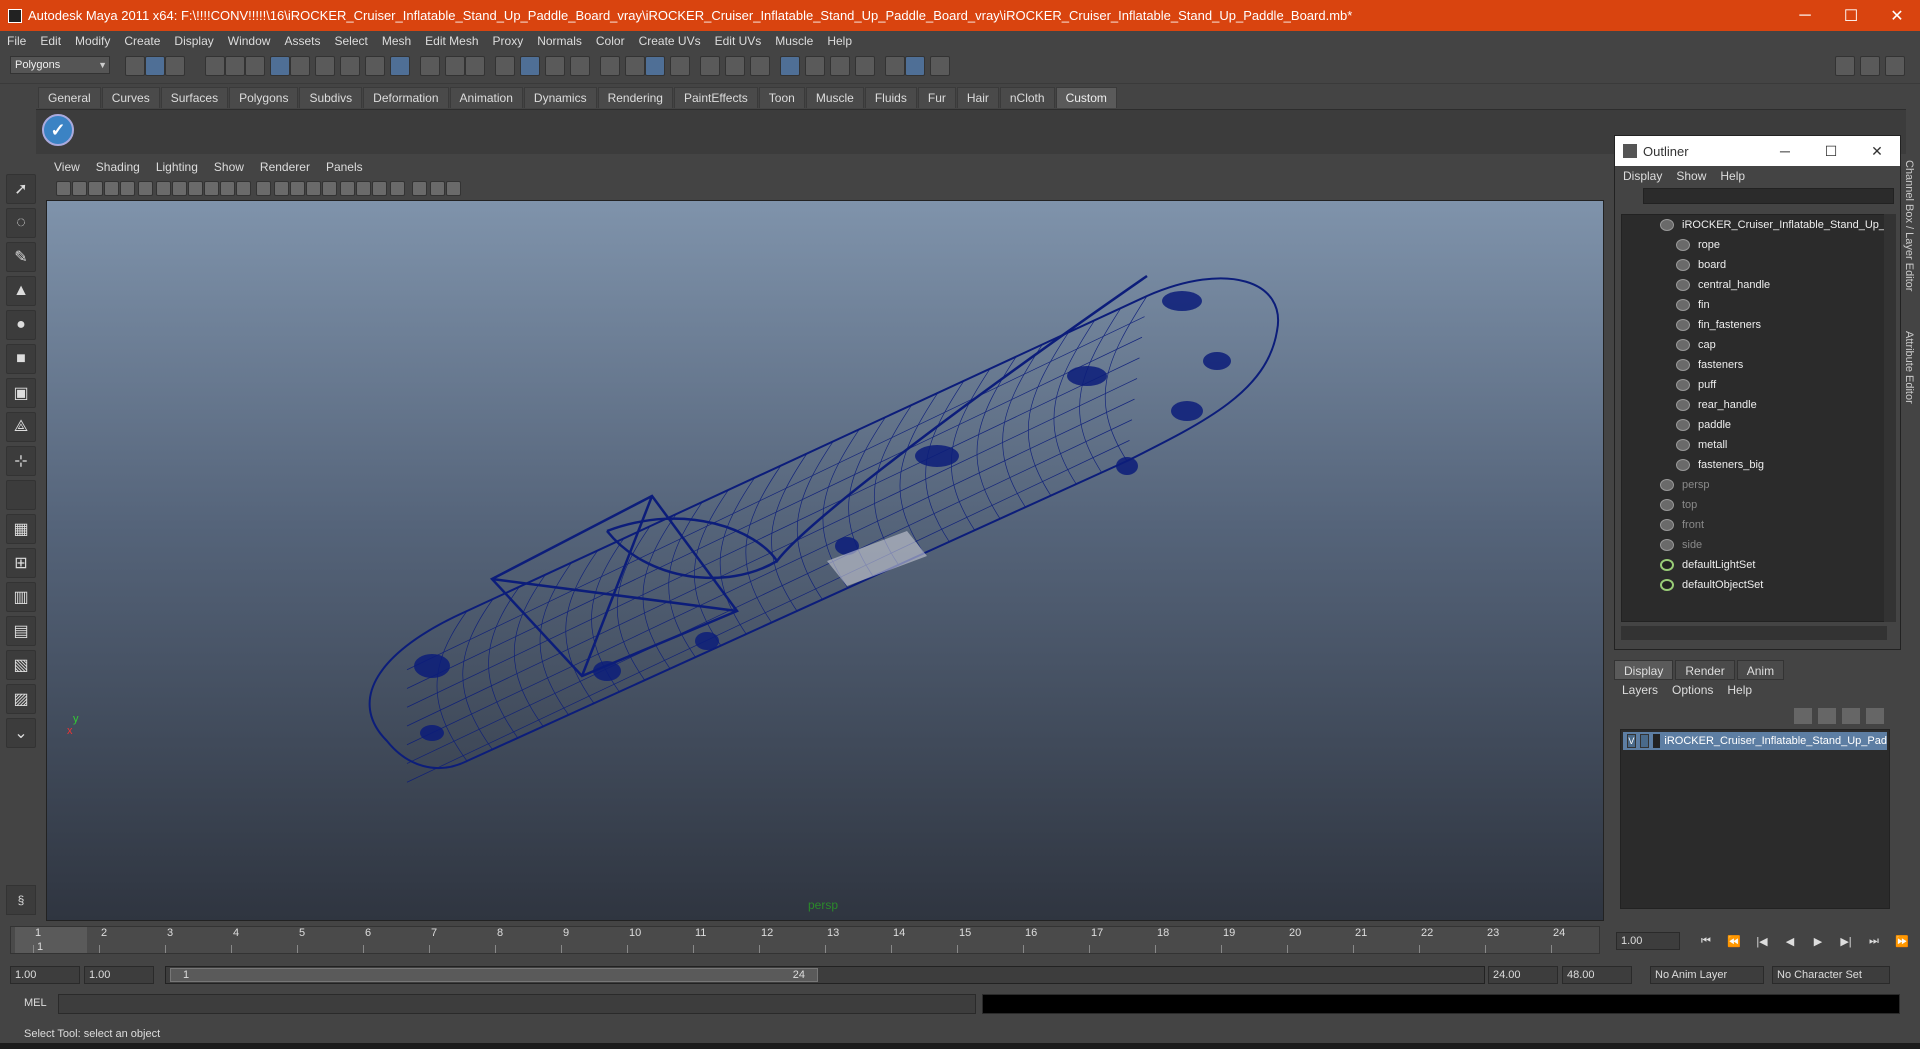 The height and width of the screenshot is (1049, 1920). I want to click on status-line-tool-10-icon, so click(350, 66).